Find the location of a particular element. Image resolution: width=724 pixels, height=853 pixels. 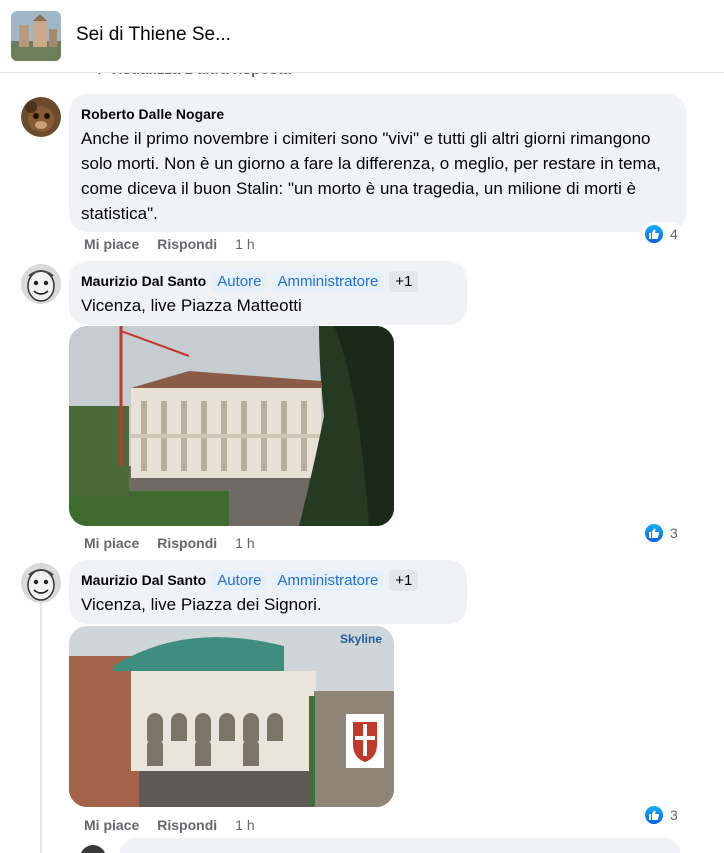

reaction-count: 4 is located at coordinates (662, 234).